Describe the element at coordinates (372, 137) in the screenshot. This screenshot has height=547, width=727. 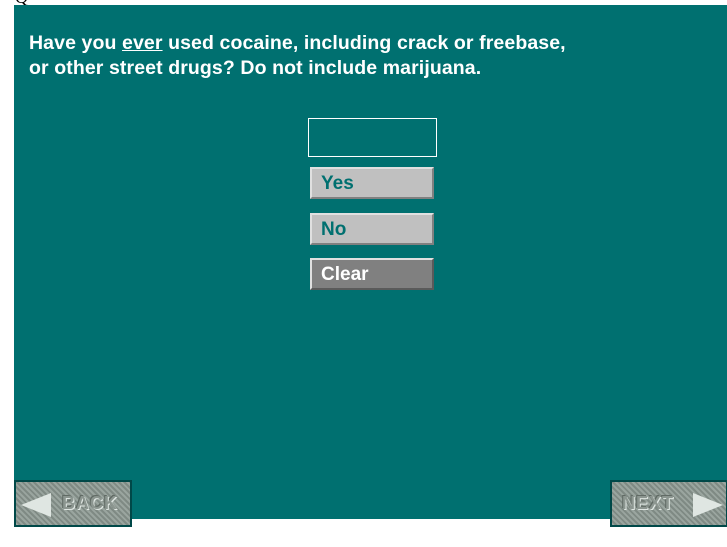
I see `answer-field` at that location.